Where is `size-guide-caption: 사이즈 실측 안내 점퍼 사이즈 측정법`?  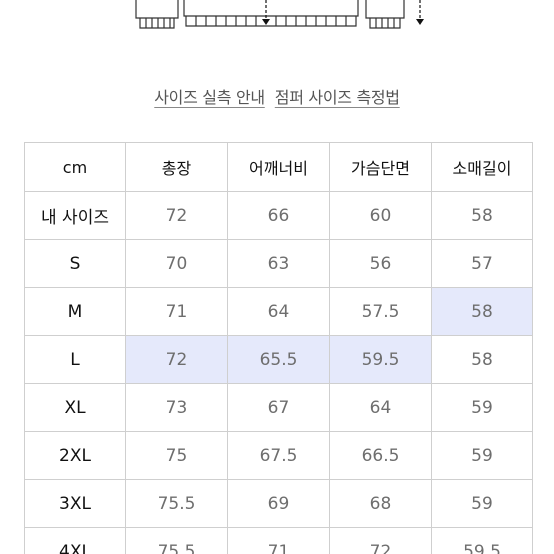
size-guide-caption: 사이즈 실측 안내 점퍼 사이즈 측정법 is located at coordinates (277, 96).